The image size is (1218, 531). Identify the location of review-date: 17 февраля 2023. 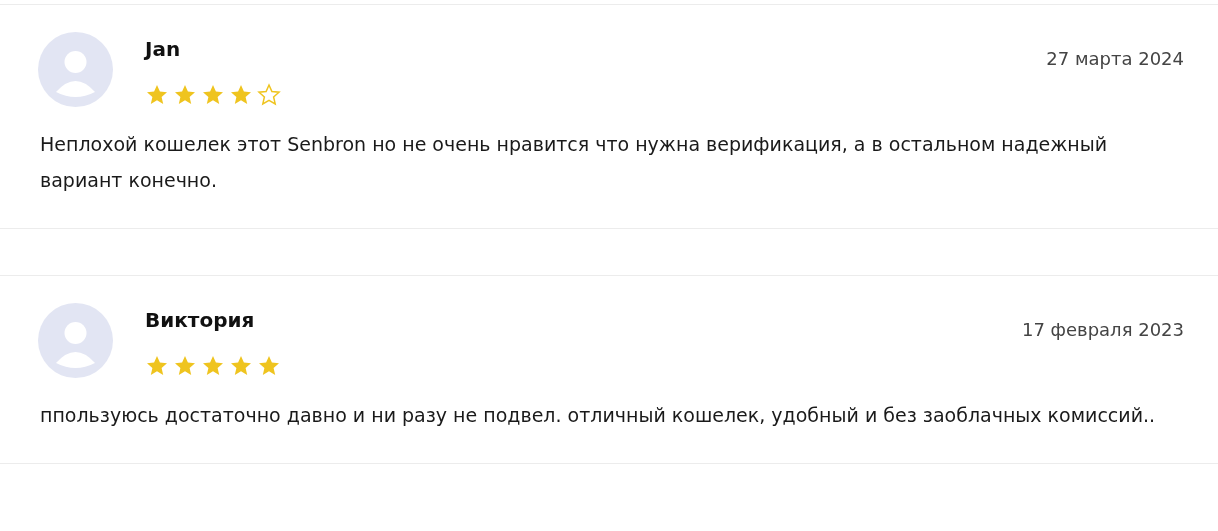
(1102, 329).